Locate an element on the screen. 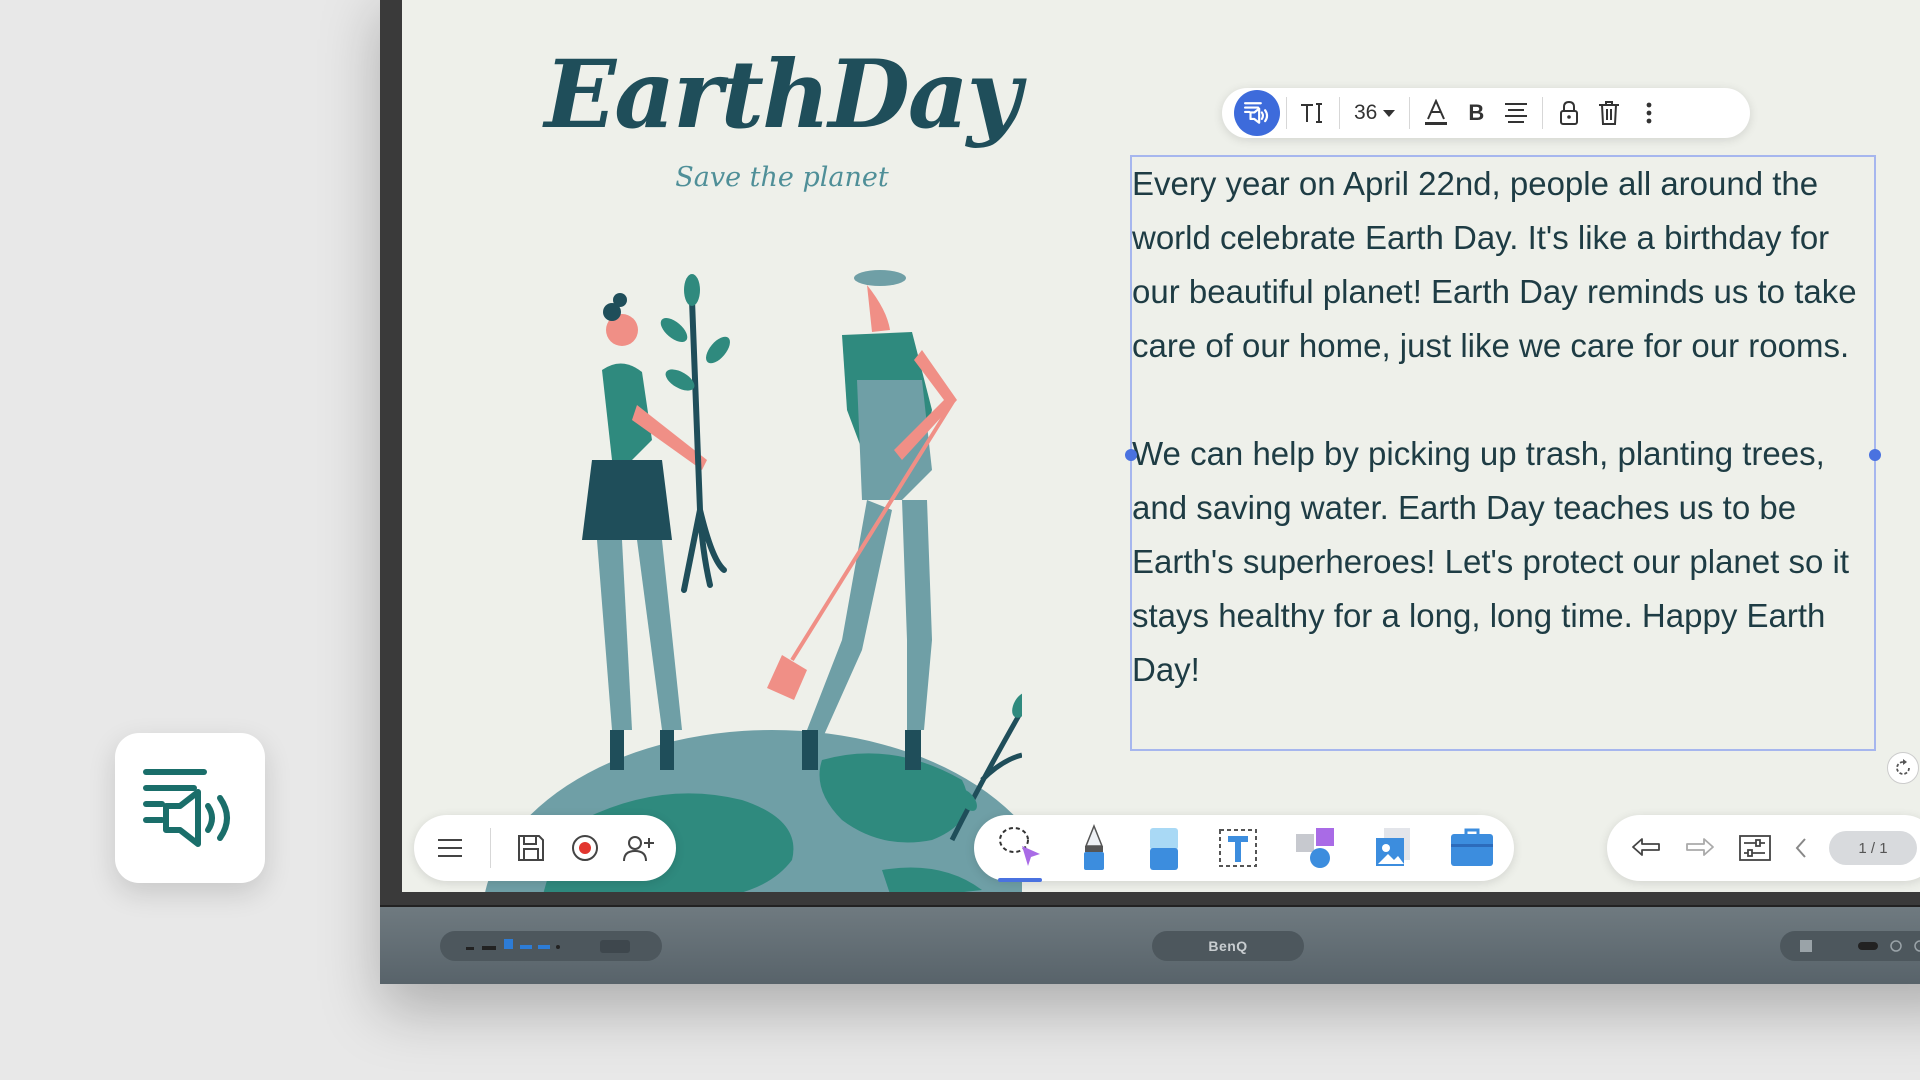 Image resolution: width=1920 pixels, height=1080 pixels. trash-icon is located at coordinates (1609, 113).